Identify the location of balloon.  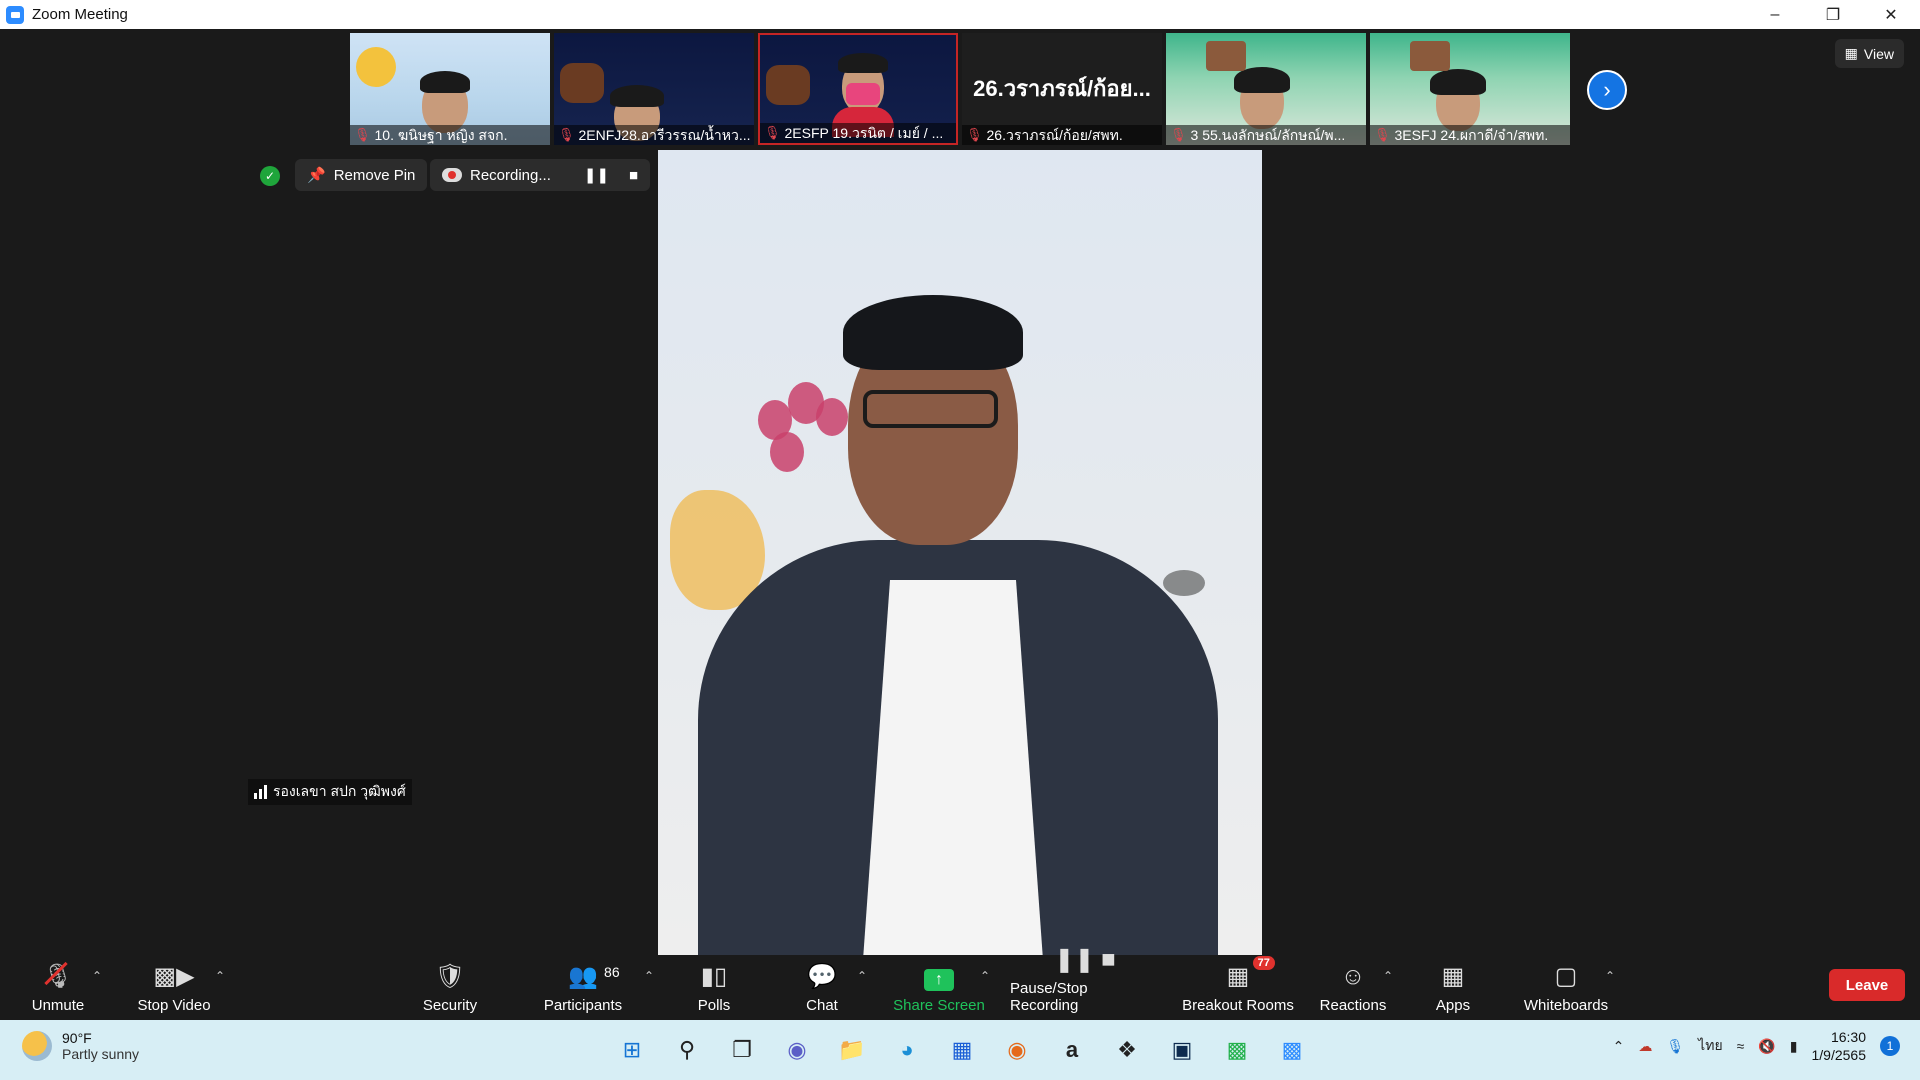
(787, 452).